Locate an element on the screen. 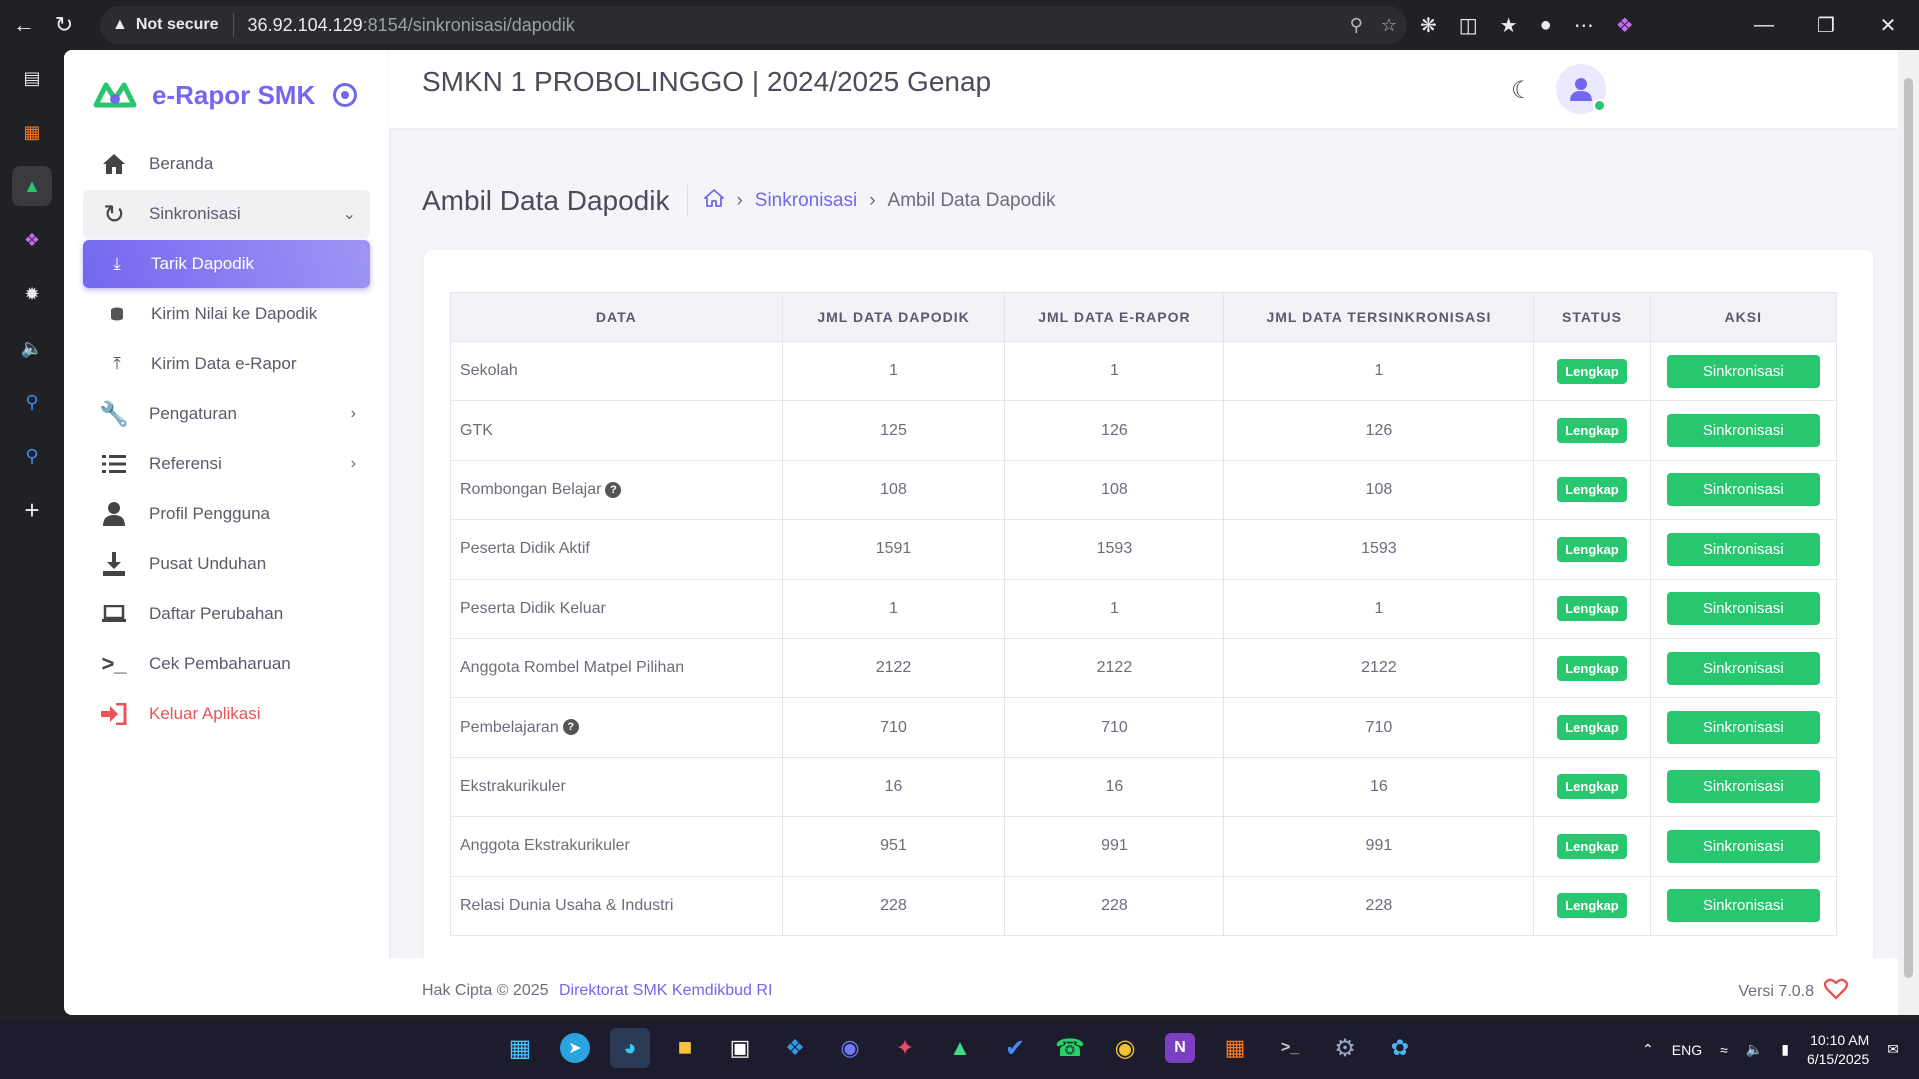 The height and width of the screenshot is (1079, 1919). paint-icon: ✿ is located at coordinates (1400, 1048).